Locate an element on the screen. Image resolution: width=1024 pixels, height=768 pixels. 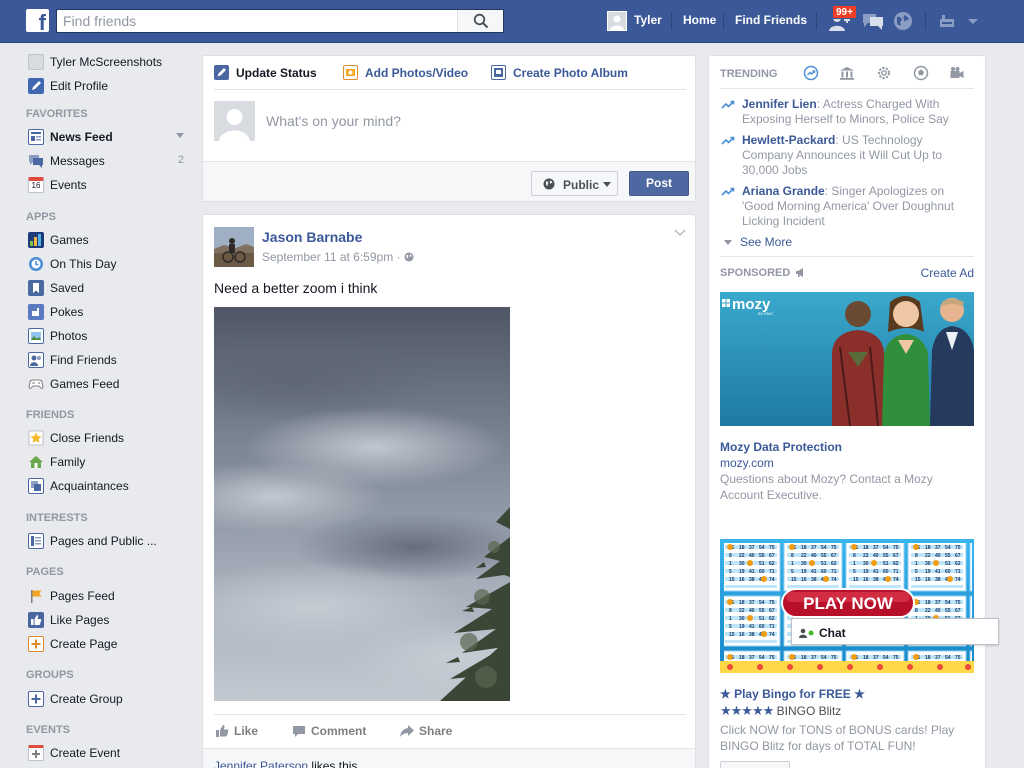
sidebar-item-create-group: Create Group is located at coordinates (107, 699).